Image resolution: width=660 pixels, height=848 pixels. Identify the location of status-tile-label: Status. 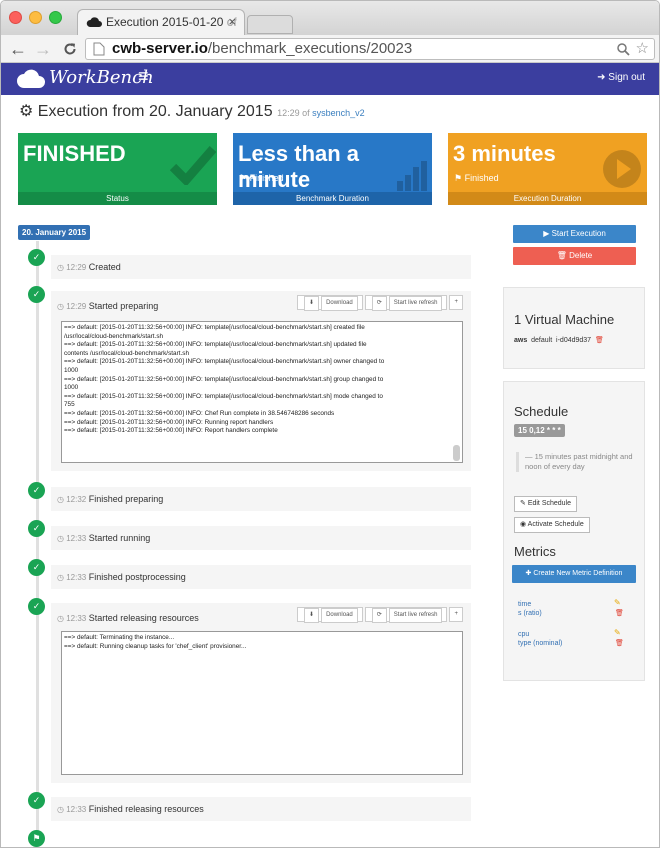
(117, 198).